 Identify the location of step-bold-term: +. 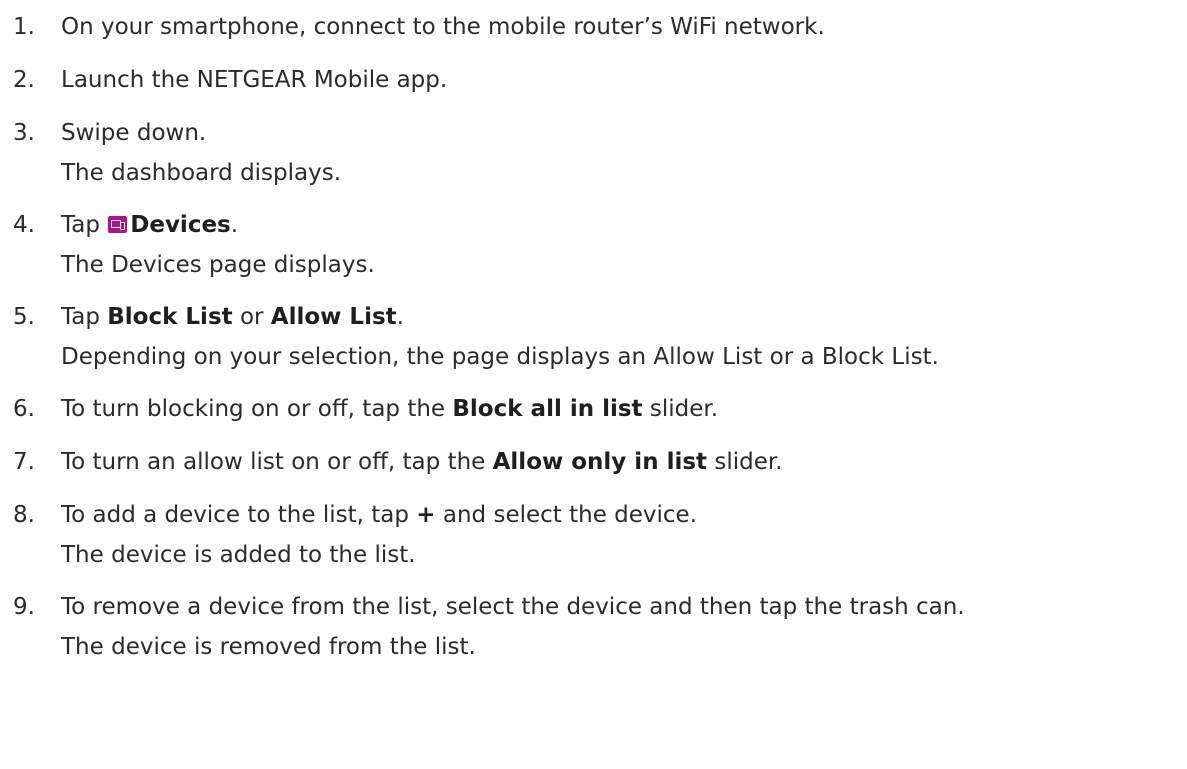
(426, 515).